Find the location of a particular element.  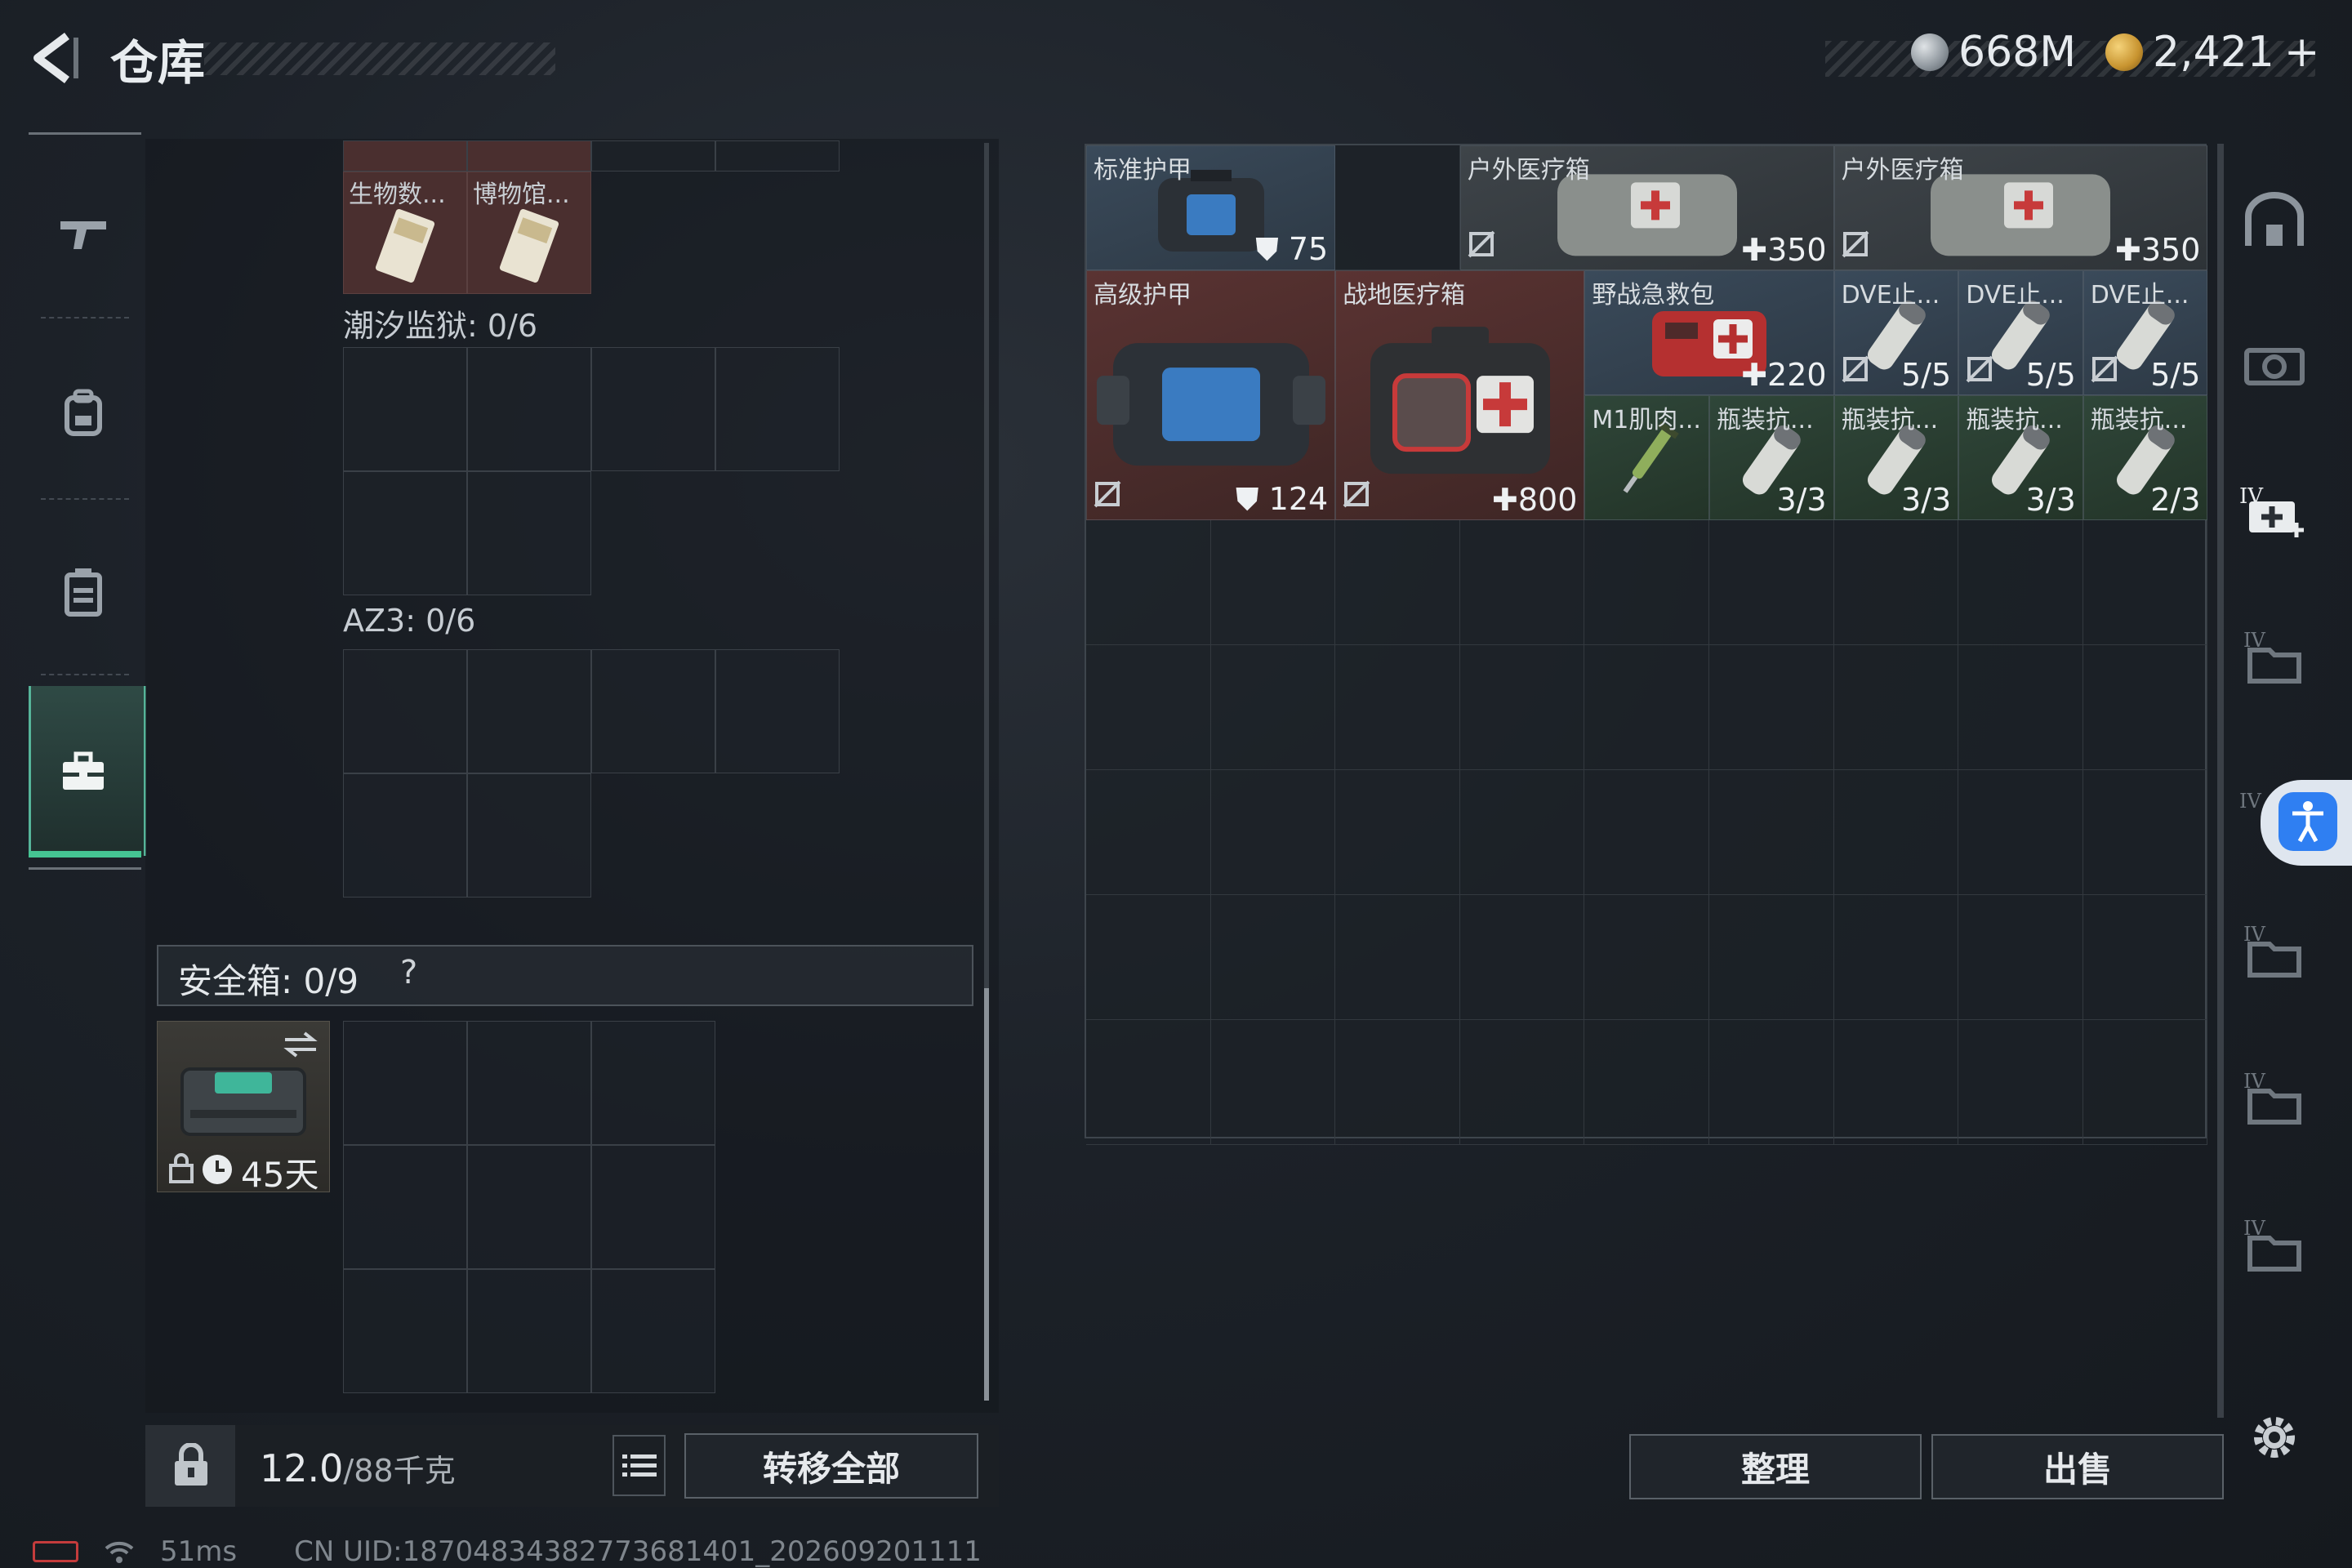

stash-scrollbar is located at coordinates (2220, 781).